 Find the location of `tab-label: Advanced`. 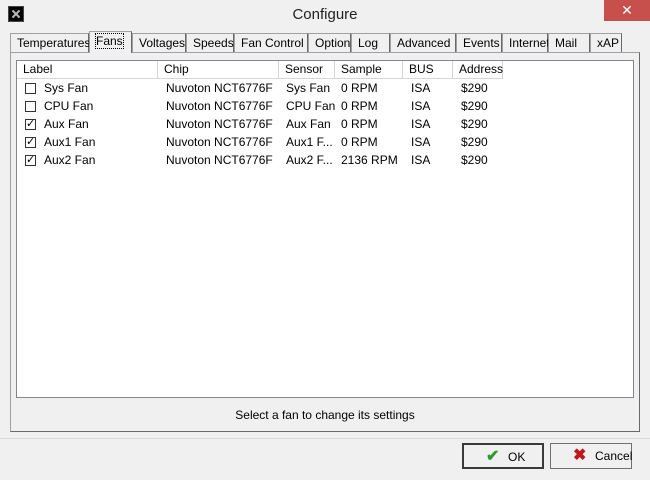

tab-label: Advanced is located at coordinates (424, 43).